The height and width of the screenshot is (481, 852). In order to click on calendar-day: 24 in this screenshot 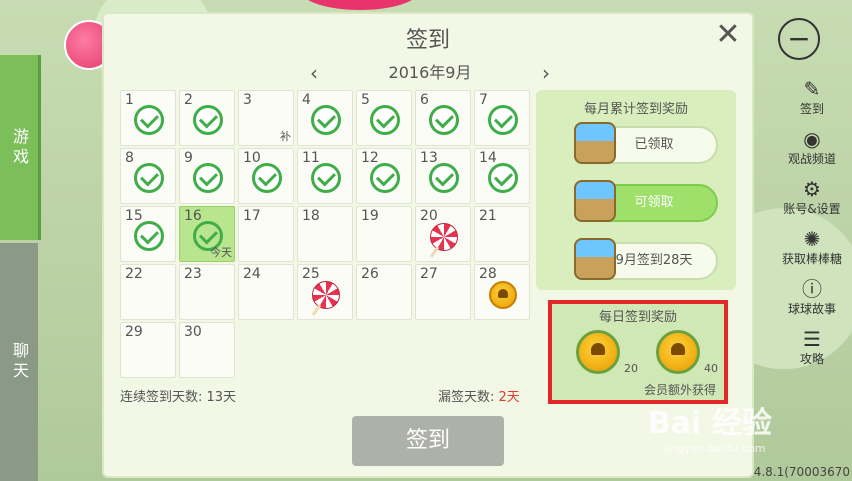, I will do `click(266, 292)`.